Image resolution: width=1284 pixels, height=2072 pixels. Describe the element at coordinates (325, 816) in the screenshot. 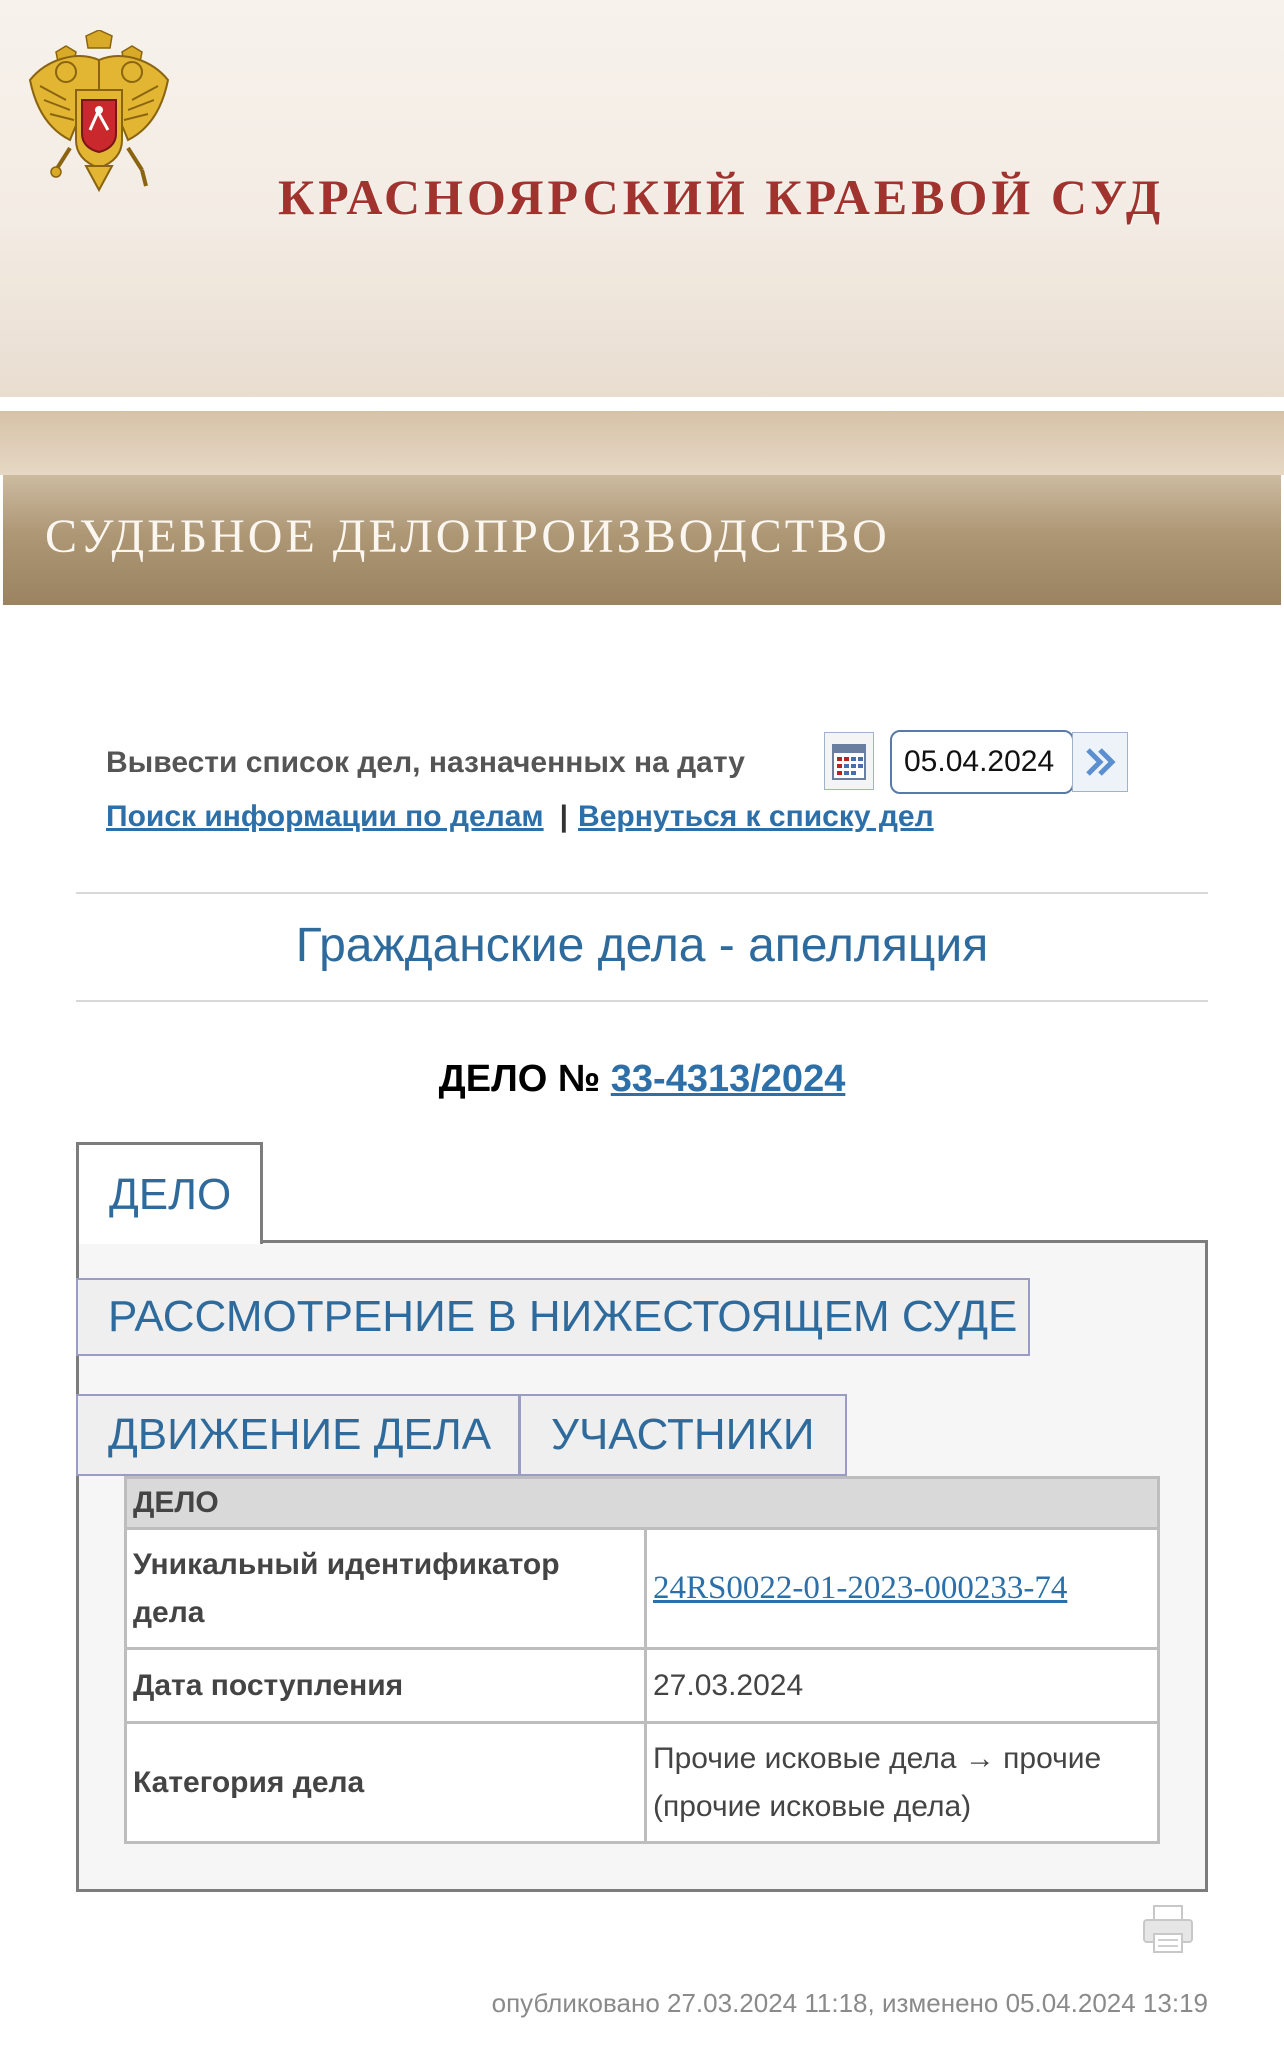

I see `search-cases-link: Поиск информации по делам` at that location.